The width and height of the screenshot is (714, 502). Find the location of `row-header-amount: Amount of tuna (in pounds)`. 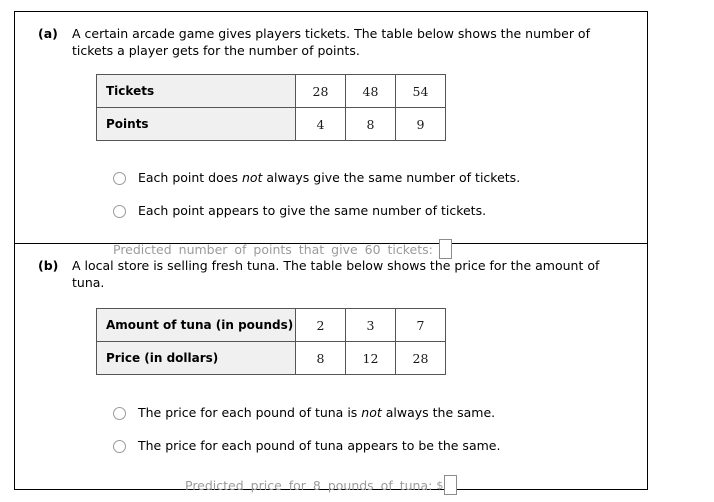

row-header-amount: Amount of tuna (in pounds) is located at coordinates (196, 325).